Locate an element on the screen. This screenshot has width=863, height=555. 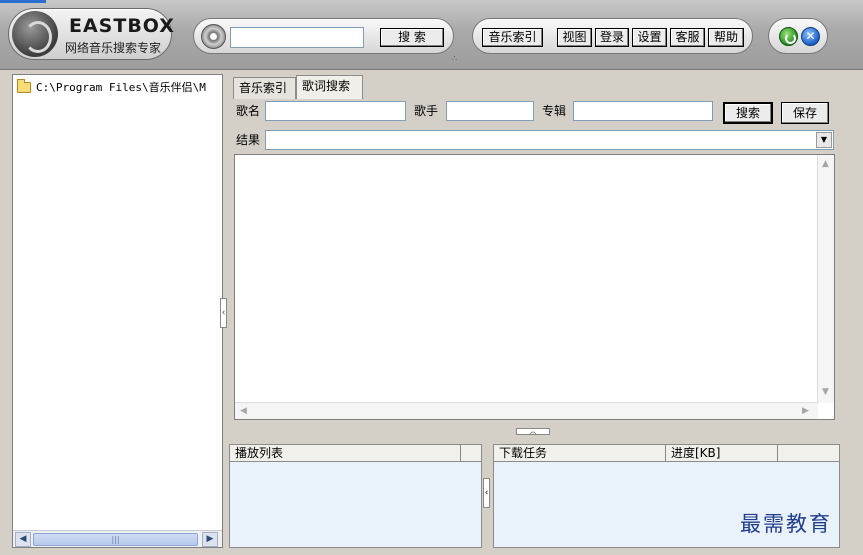
playlist-header: 播放列表 is located at coordinates (355, 453).